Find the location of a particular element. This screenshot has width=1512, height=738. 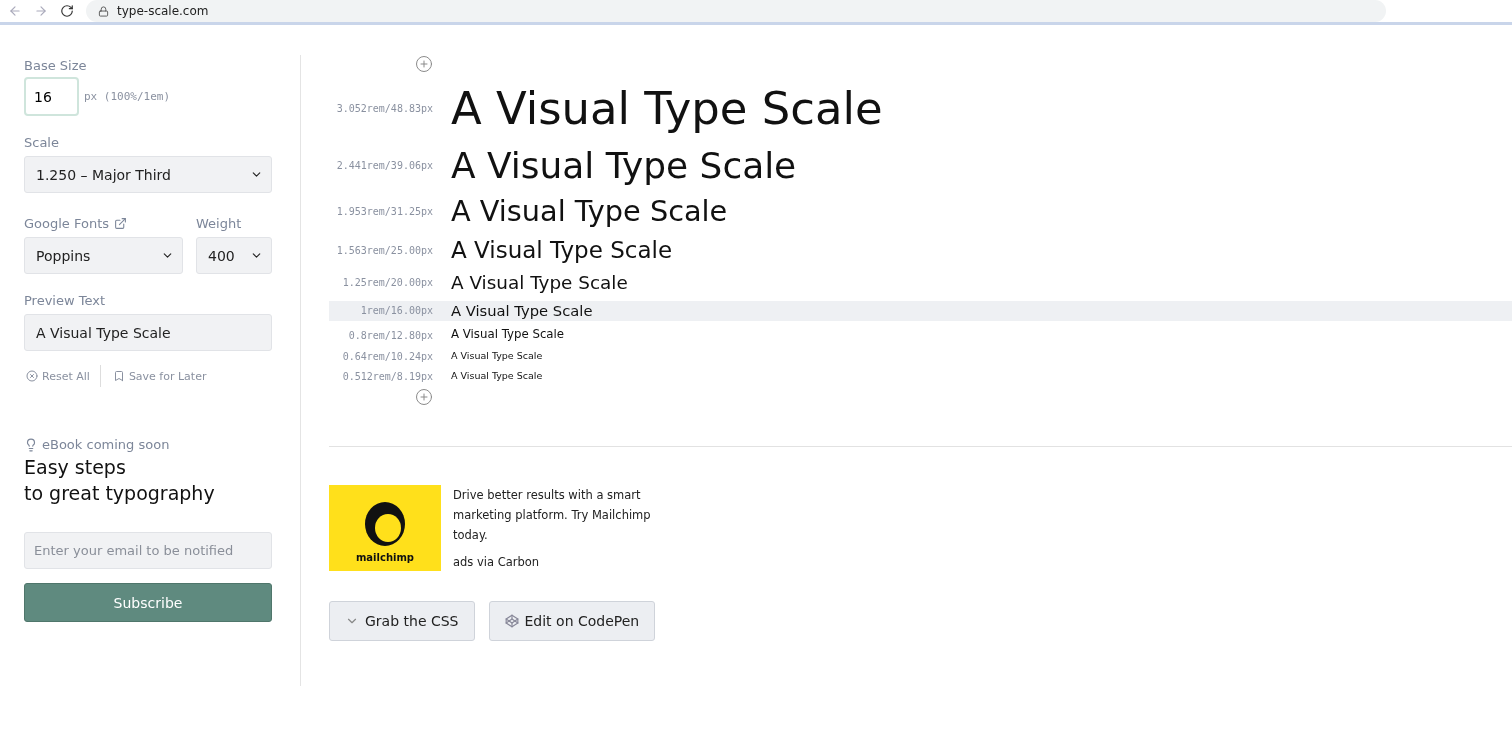

grab-css-button: Grab the CSS is located at coordinates (402, 620).